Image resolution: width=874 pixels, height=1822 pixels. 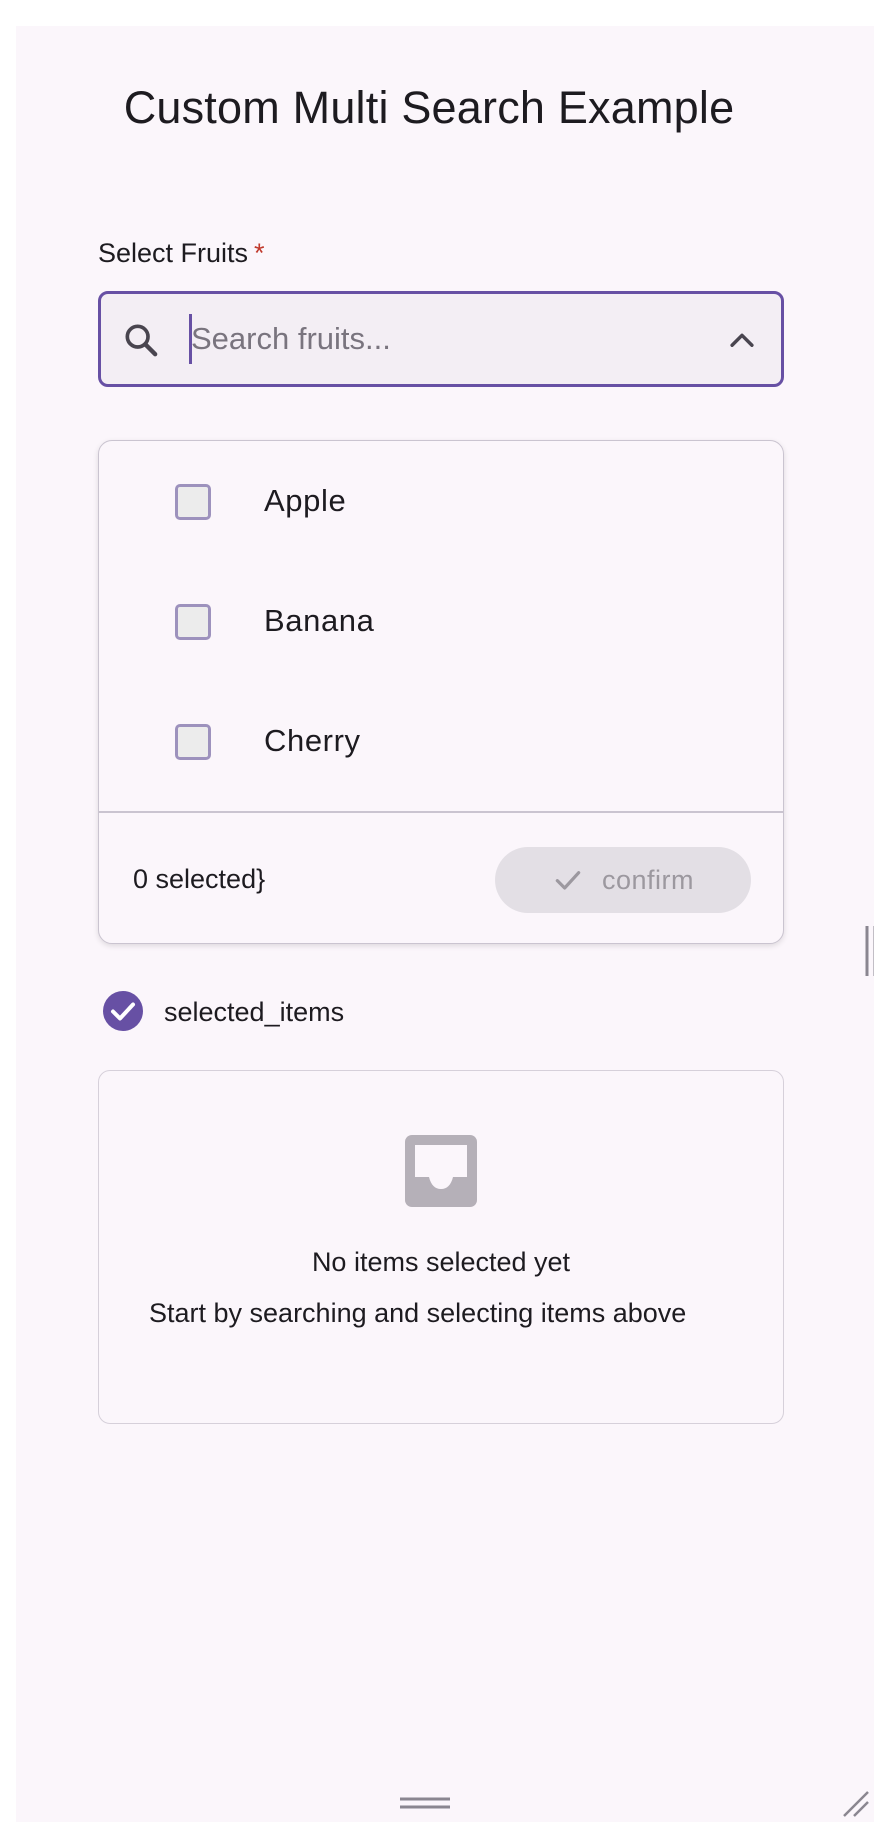 What do you see at coordinates (199, 879) in the screenshot?
I see `selected-count: 0 selected}` at bounding box center [199, 879].